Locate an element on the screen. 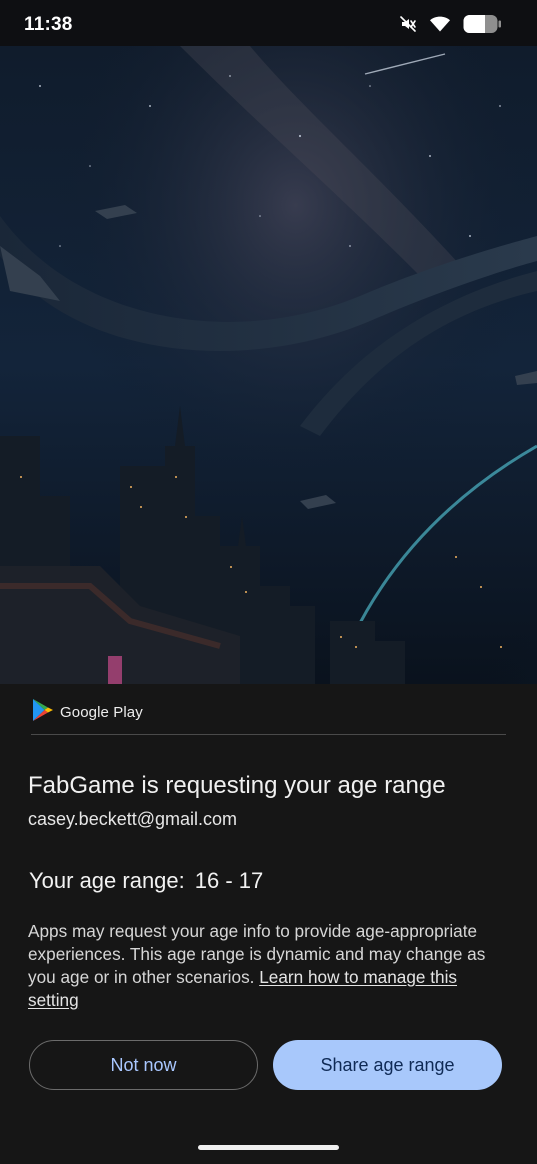 The width and height of the screenshot is (537, 1164). divider is located at coordinates (268, 734).